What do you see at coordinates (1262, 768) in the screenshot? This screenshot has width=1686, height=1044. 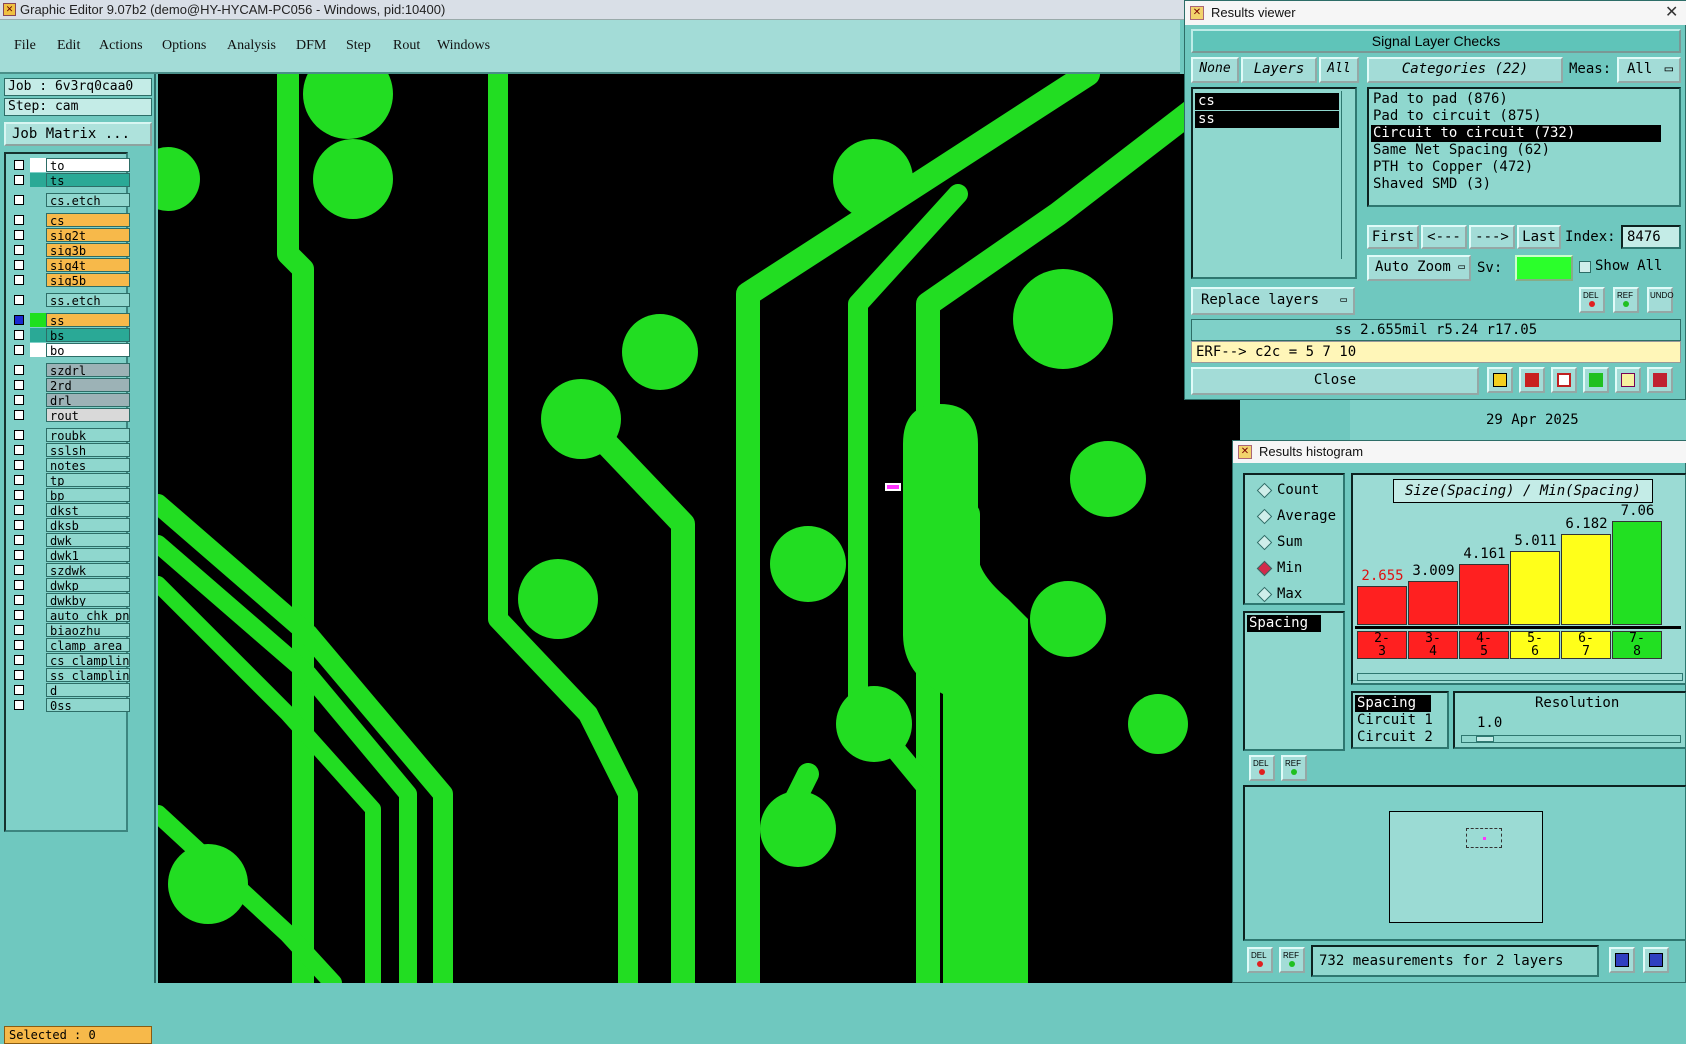 I see `delete-measure-button: DEL` at bounding box center [1262, 768].